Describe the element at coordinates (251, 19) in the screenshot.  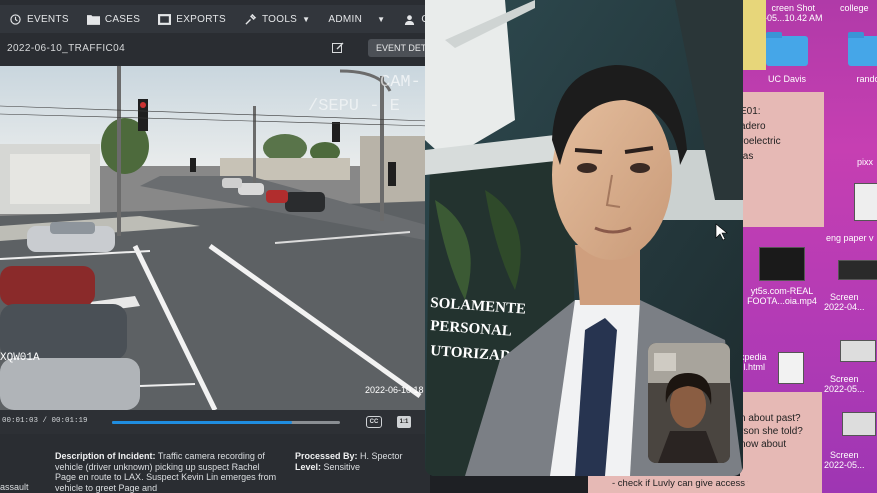
I see `tools-icon` at that location.